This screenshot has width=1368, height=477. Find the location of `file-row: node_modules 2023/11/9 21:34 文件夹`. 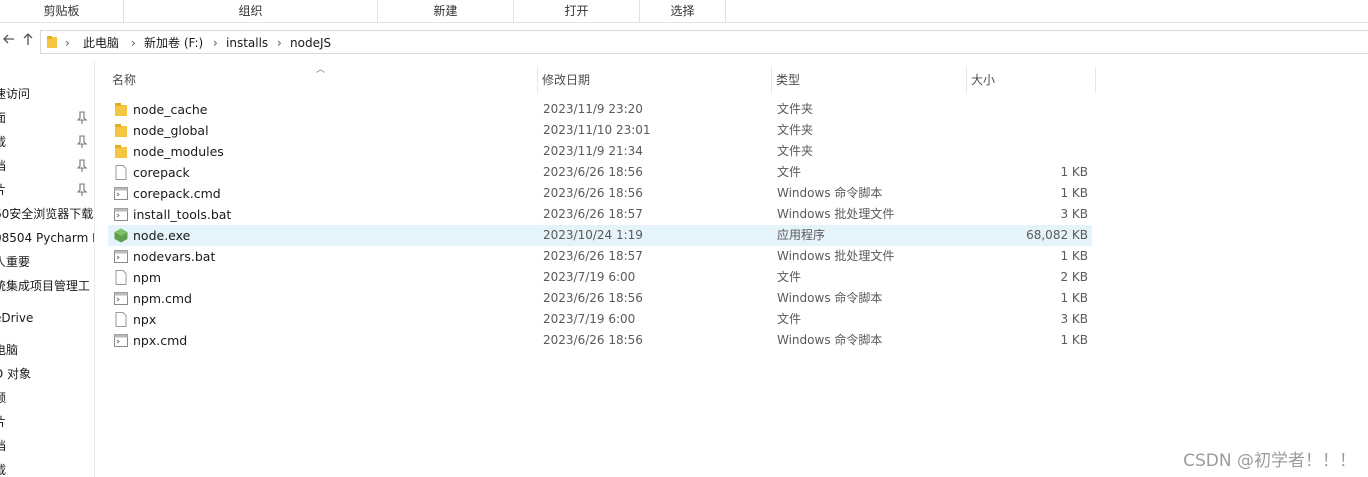

file-row: node_modules 2023/11/9 21:34 文件夹 is located at coordinates (600, 151).